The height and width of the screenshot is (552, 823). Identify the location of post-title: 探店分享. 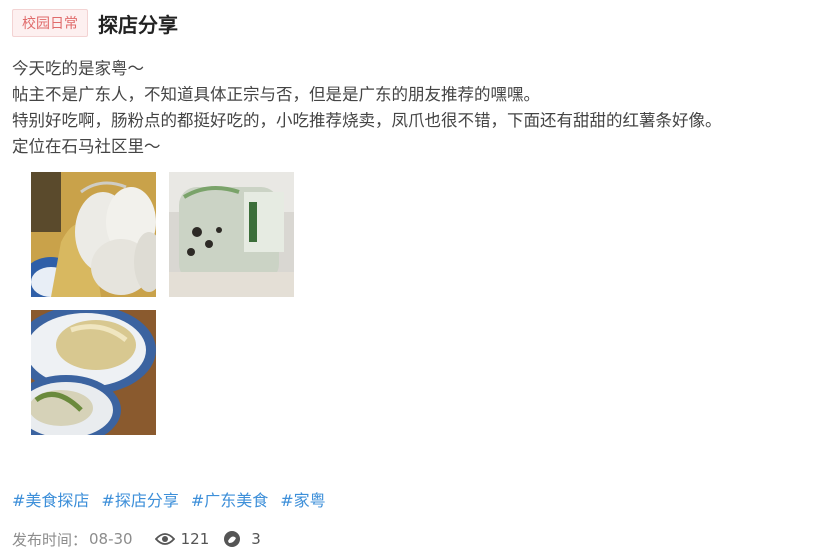
(138, 24).